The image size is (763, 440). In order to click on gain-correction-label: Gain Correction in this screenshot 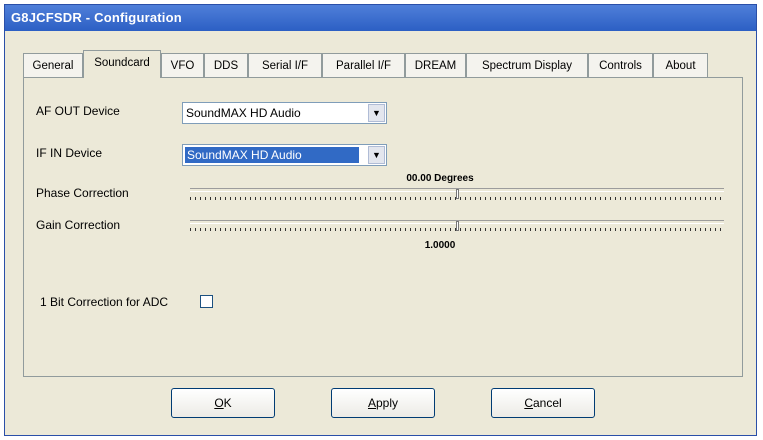, I will do `click(78, 225)`.